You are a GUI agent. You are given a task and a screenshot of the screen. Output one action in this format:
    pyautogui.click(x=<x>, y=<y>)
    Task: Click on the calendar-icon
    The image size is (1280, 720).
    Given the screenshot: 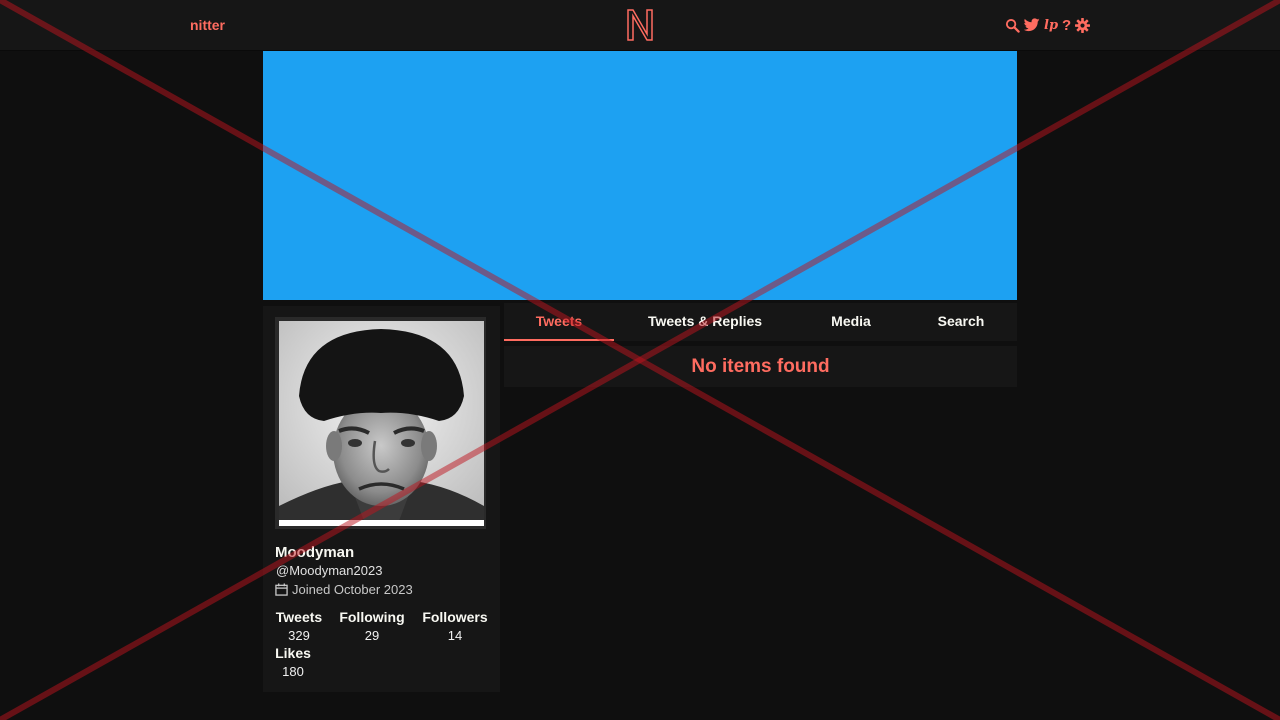 What is the action you would take?
    pyautogui.click(x=281, y=589)
    